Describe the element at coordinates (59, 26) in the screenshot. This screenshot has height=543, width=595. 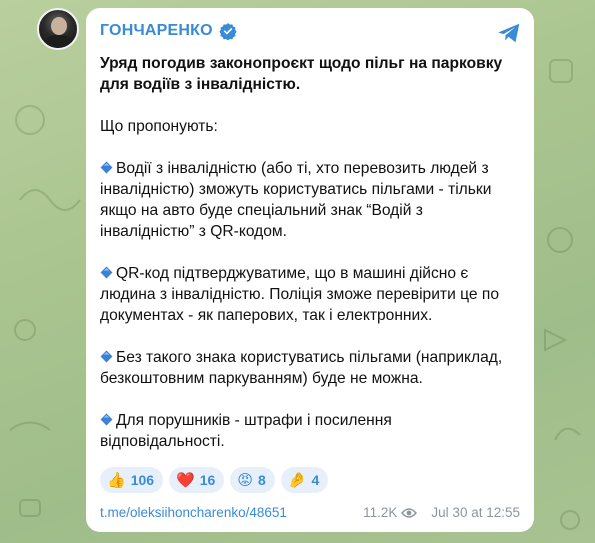
I see `avatar-face` at that location.